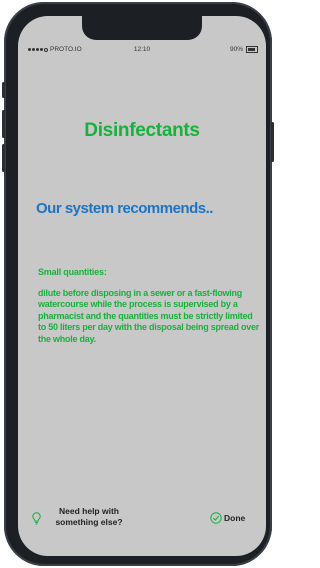 The image size is (320, 568). I want to click on check-circle-icon, so click(216, 518).